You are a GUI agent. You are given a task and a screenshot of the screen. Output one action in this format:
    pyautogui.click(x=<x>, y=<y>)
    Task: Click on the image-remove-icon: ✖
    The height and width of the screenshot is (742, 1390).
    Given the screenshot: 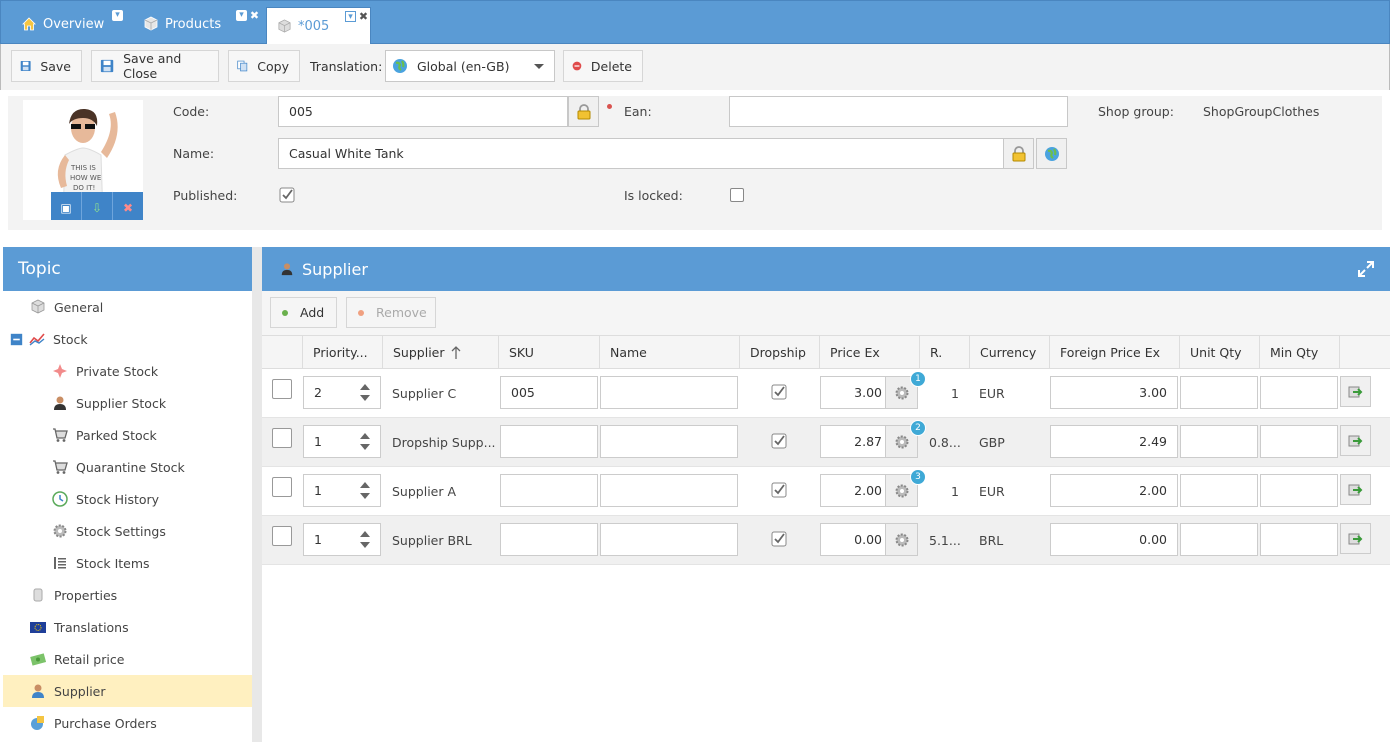 What is the action you would take?
    pyautogui.click(x=128, y=206)
    